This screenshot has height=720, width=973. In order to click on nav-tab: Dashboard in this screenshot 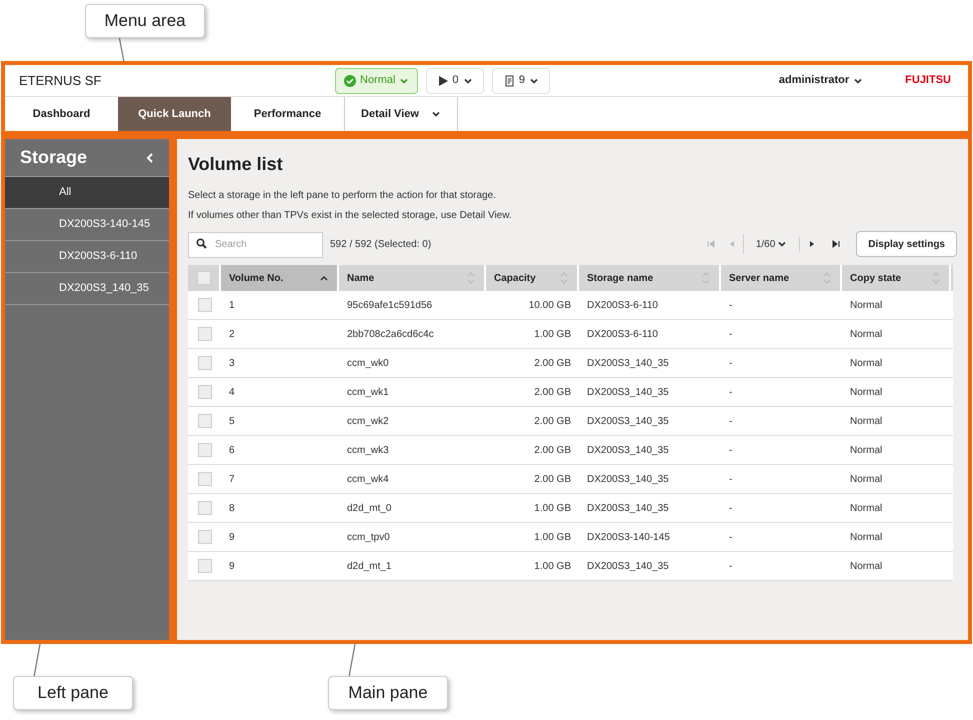, I will do `click(61, 114)`.